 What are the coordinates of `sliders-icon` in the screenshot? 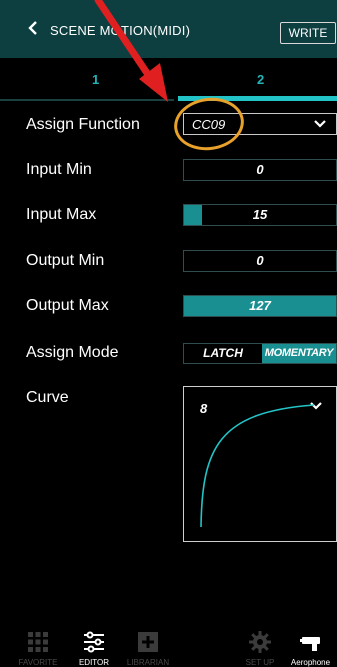 It's located at (94, 642).